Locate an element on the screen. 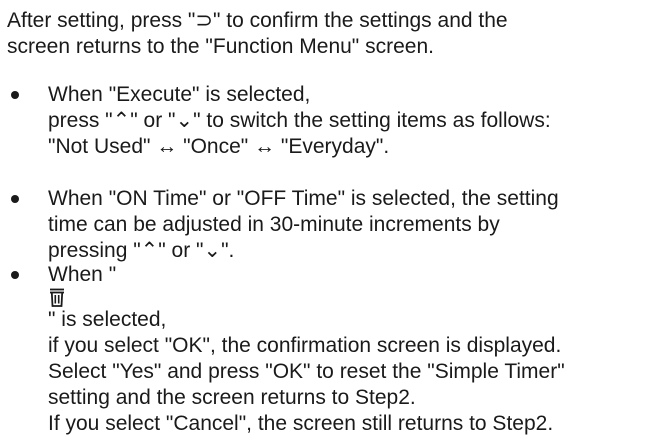 The height and width of the screenshot is (437, 666). list-item-line: setting and the screen returns to Step2. is located at coordinates (232, 397).